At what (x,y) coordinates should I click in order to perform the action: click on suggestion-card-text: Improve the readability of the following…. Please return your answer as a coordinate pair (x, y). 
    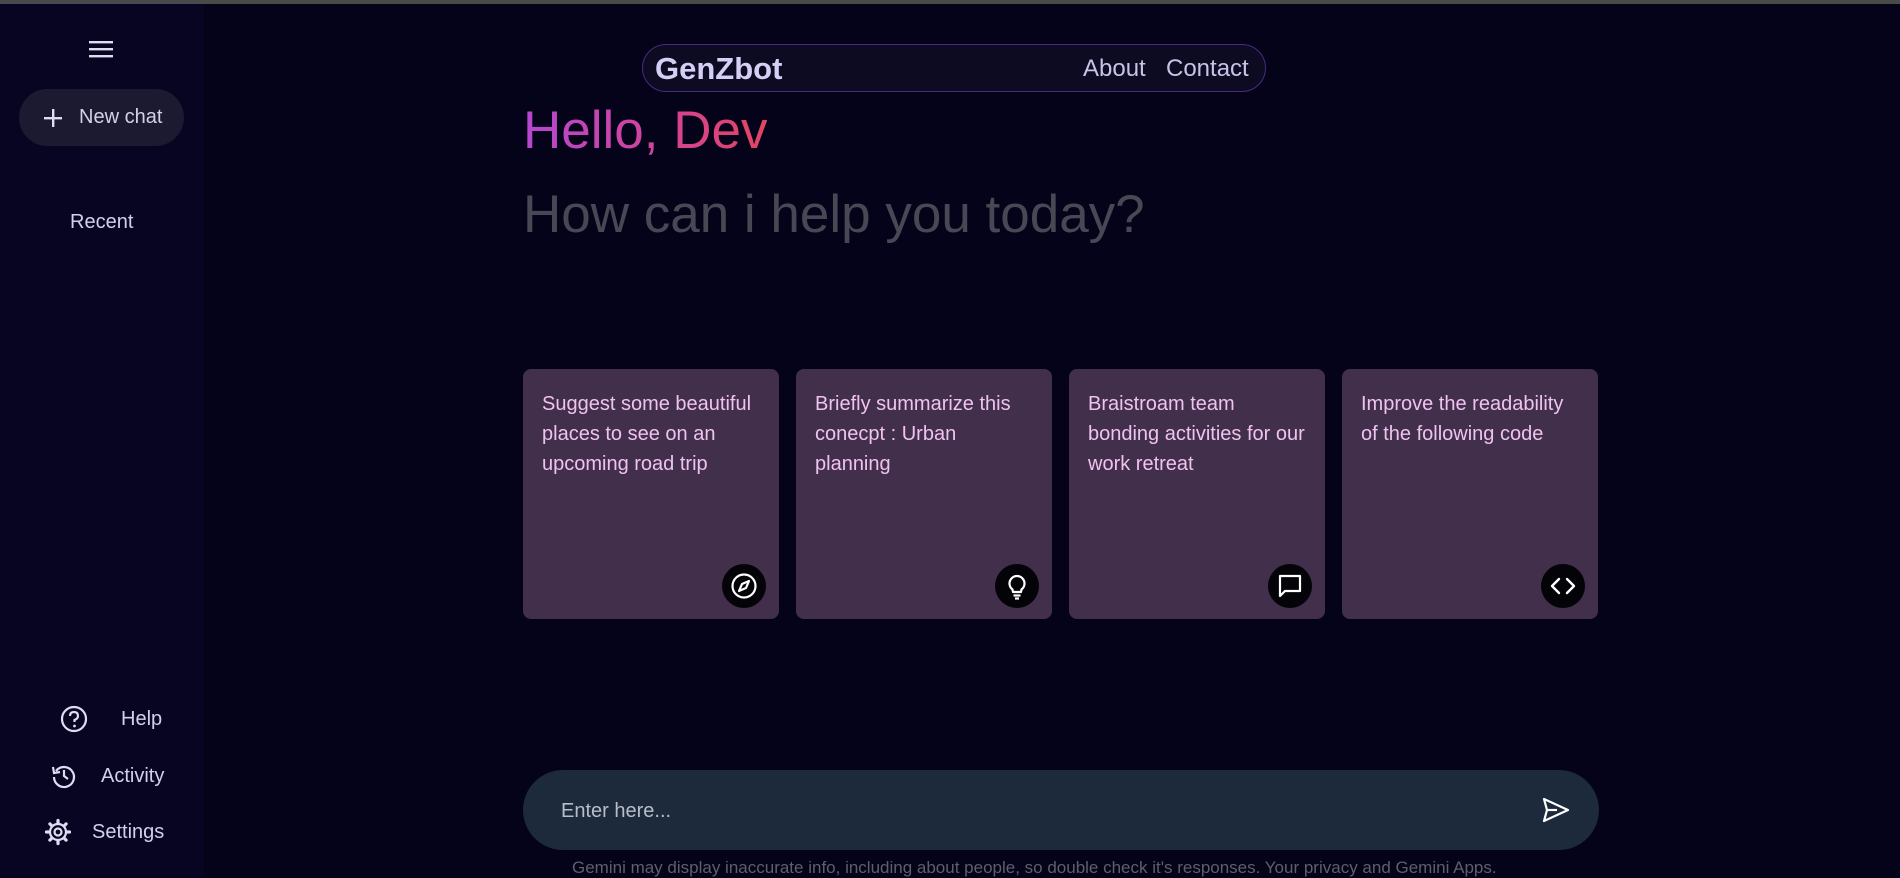
    Looking at the image, I should click on (1462, 419).